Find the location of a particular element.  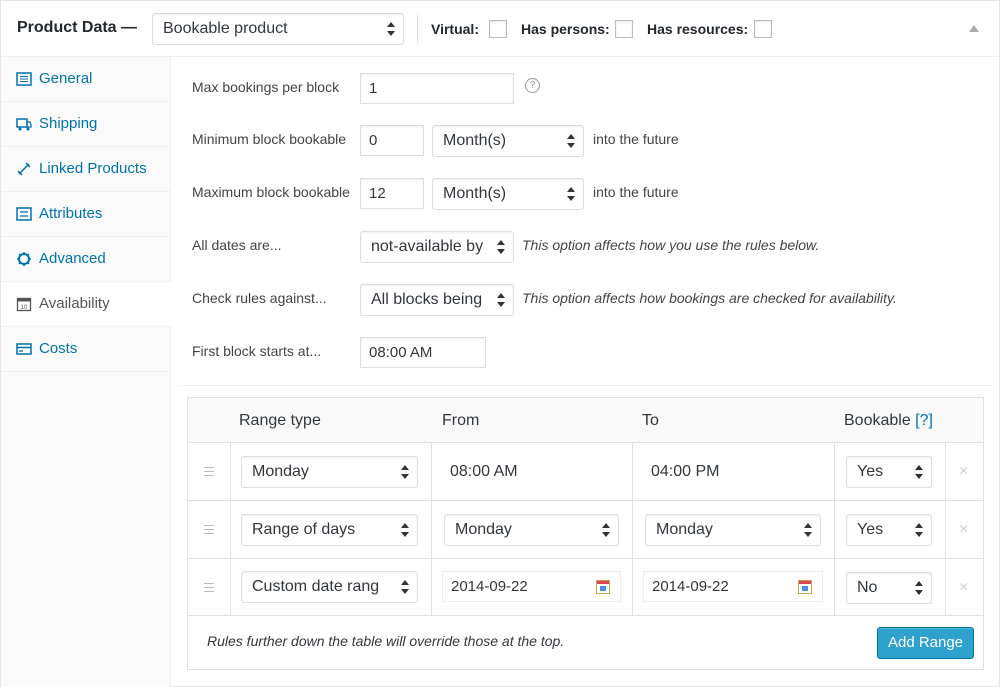

bookable-header-label: Bookable is located at coordinates (877, 420).